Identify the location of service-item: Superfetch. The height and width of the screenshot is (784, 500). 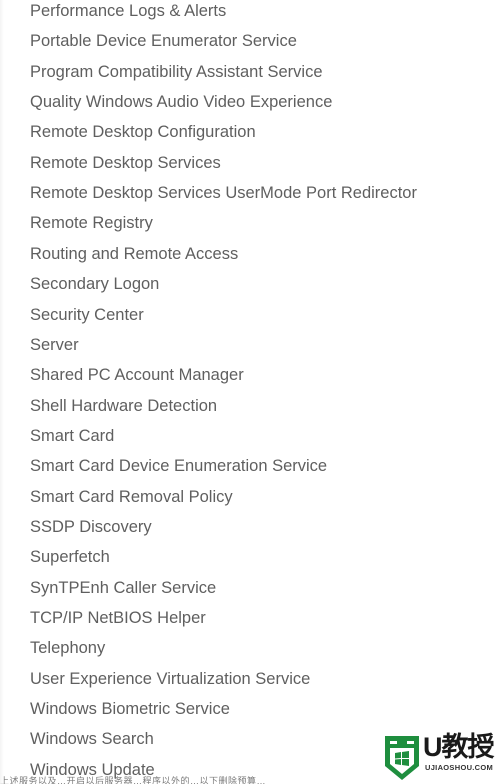
(70, 557).